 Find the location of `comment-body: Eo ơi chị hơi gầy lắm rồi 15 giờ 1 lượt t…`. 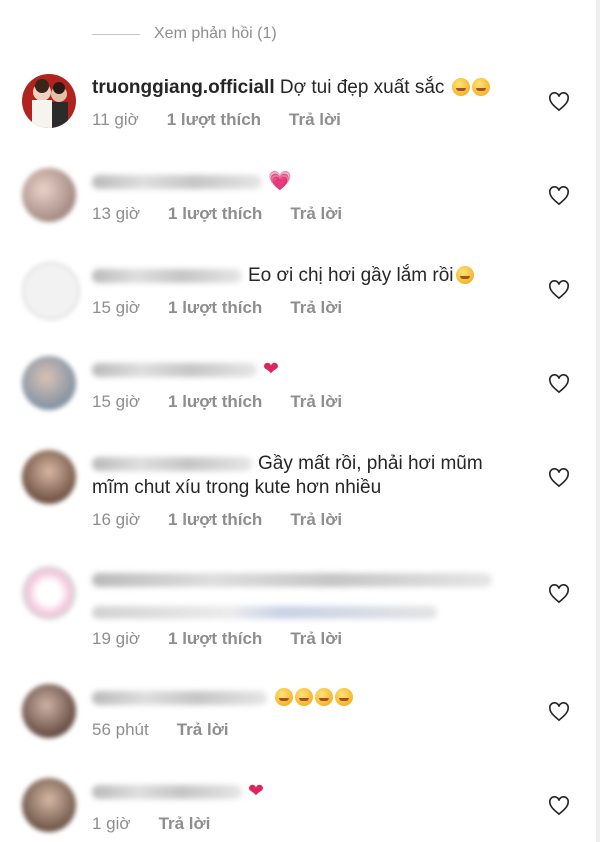

comment-body: Eo ơi chị hơi gầy lắm rồi 15 giờ 1 lượt t… is located at coordinates (297, 291).